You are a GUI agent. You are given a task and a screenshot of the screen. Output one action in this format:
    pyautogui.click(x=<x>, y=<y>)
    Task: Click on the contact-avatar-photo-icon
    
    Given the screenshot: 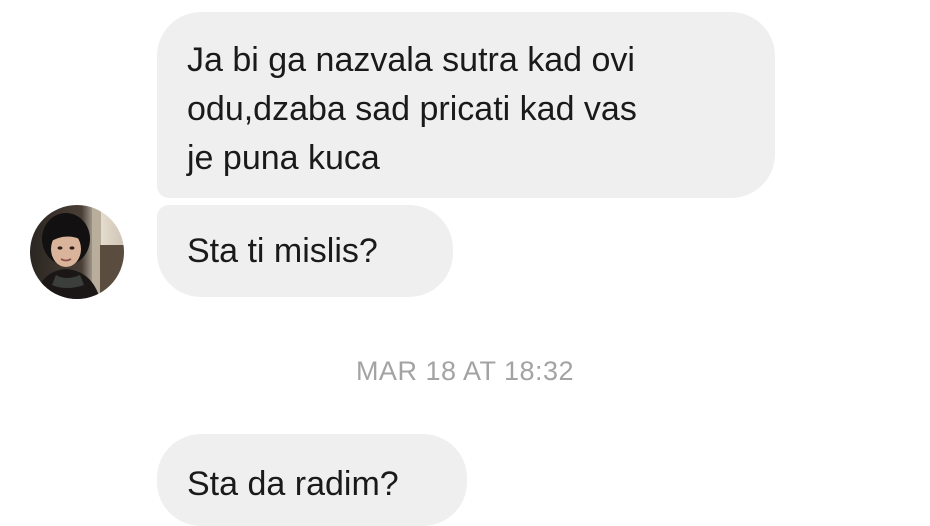 What is the action you would take?
    pyautogui.click(x=77, y=252)
    